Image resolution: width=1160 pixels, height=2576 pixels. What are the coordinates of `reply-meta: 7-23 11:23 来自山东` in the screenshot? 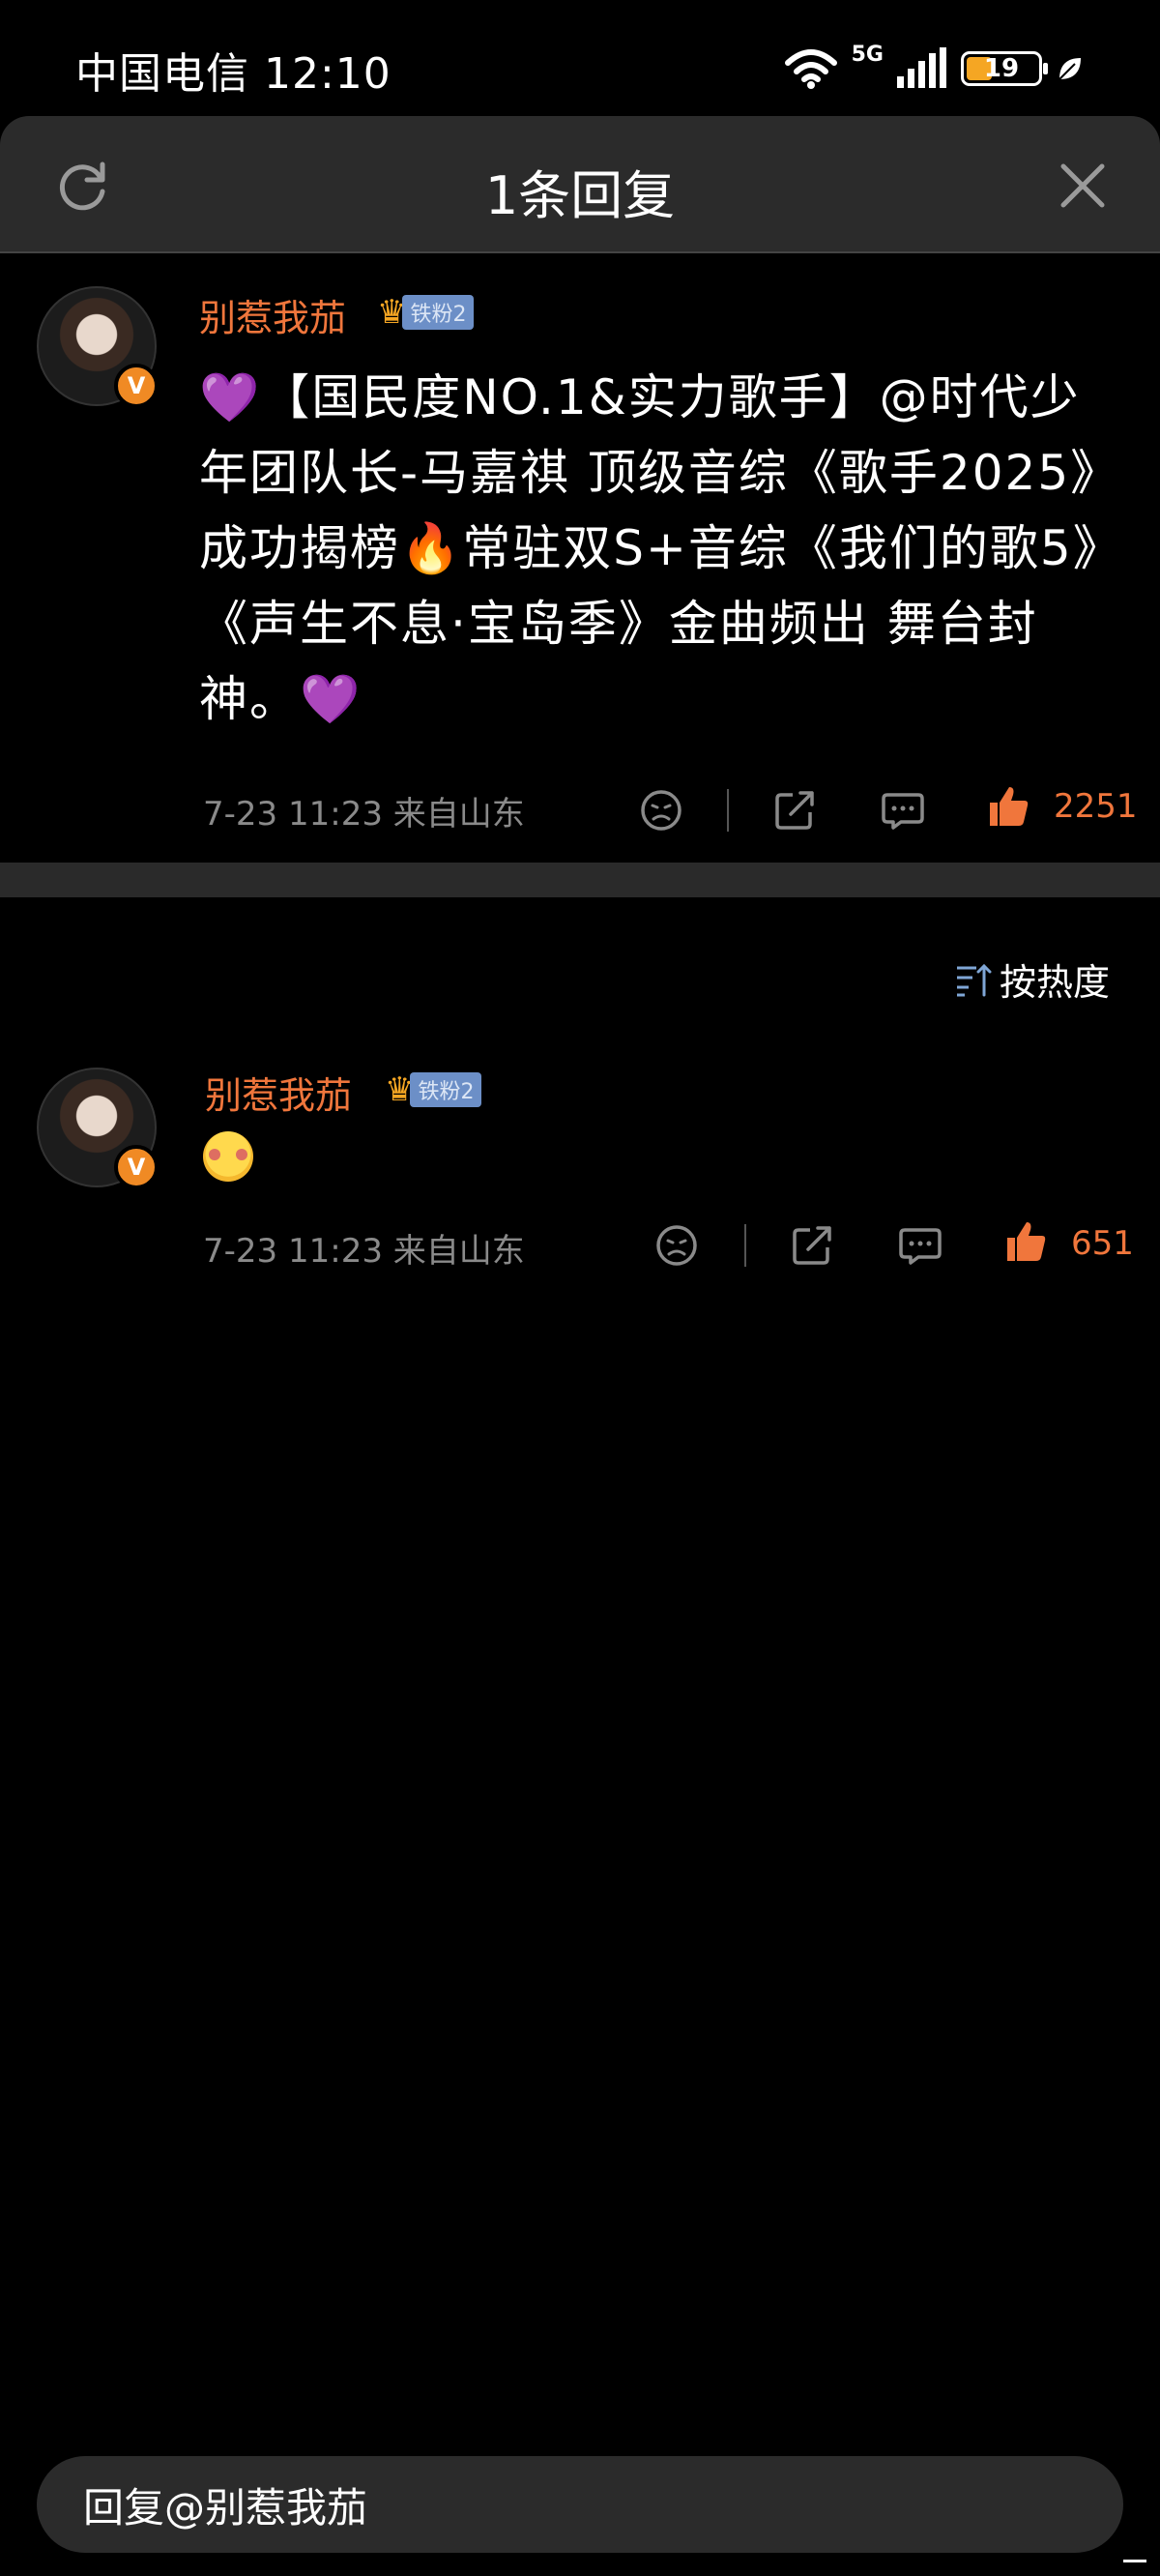 It's located at (364, 1251).